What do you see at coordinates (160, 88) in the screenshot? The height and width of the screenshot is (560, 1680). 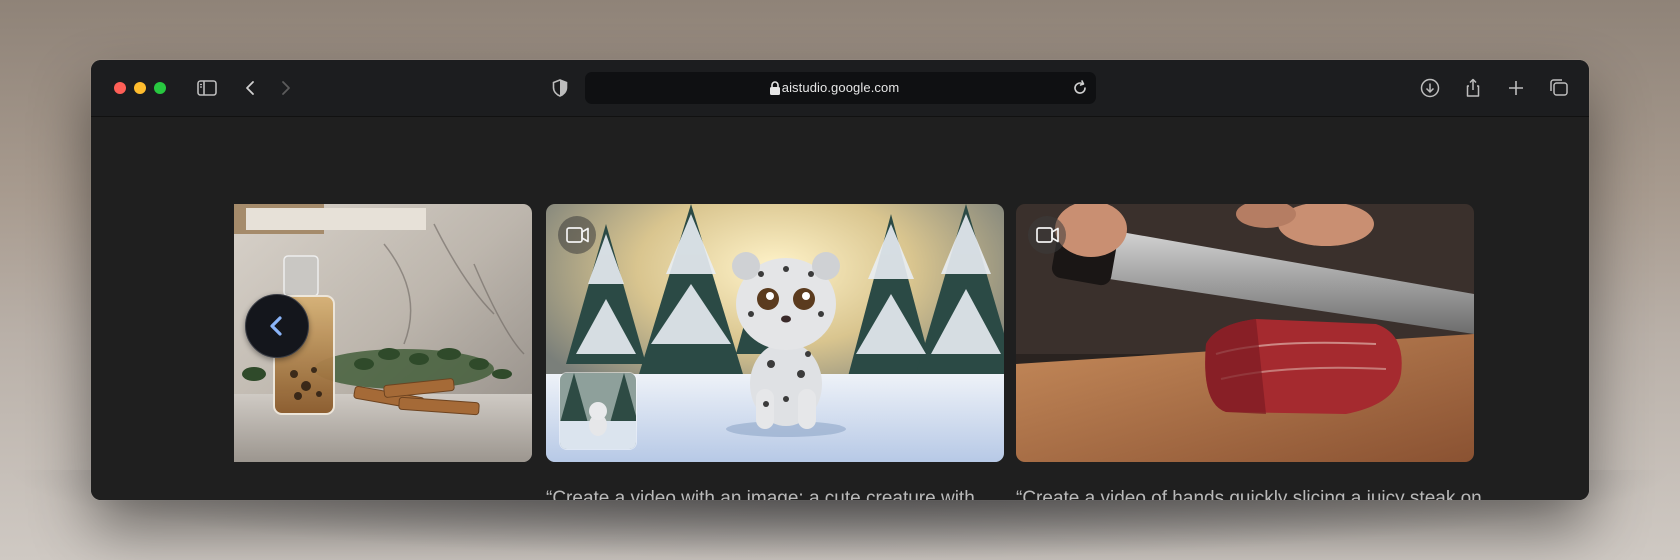 I see `zoom-window-button` at bounding box center [160, 88].